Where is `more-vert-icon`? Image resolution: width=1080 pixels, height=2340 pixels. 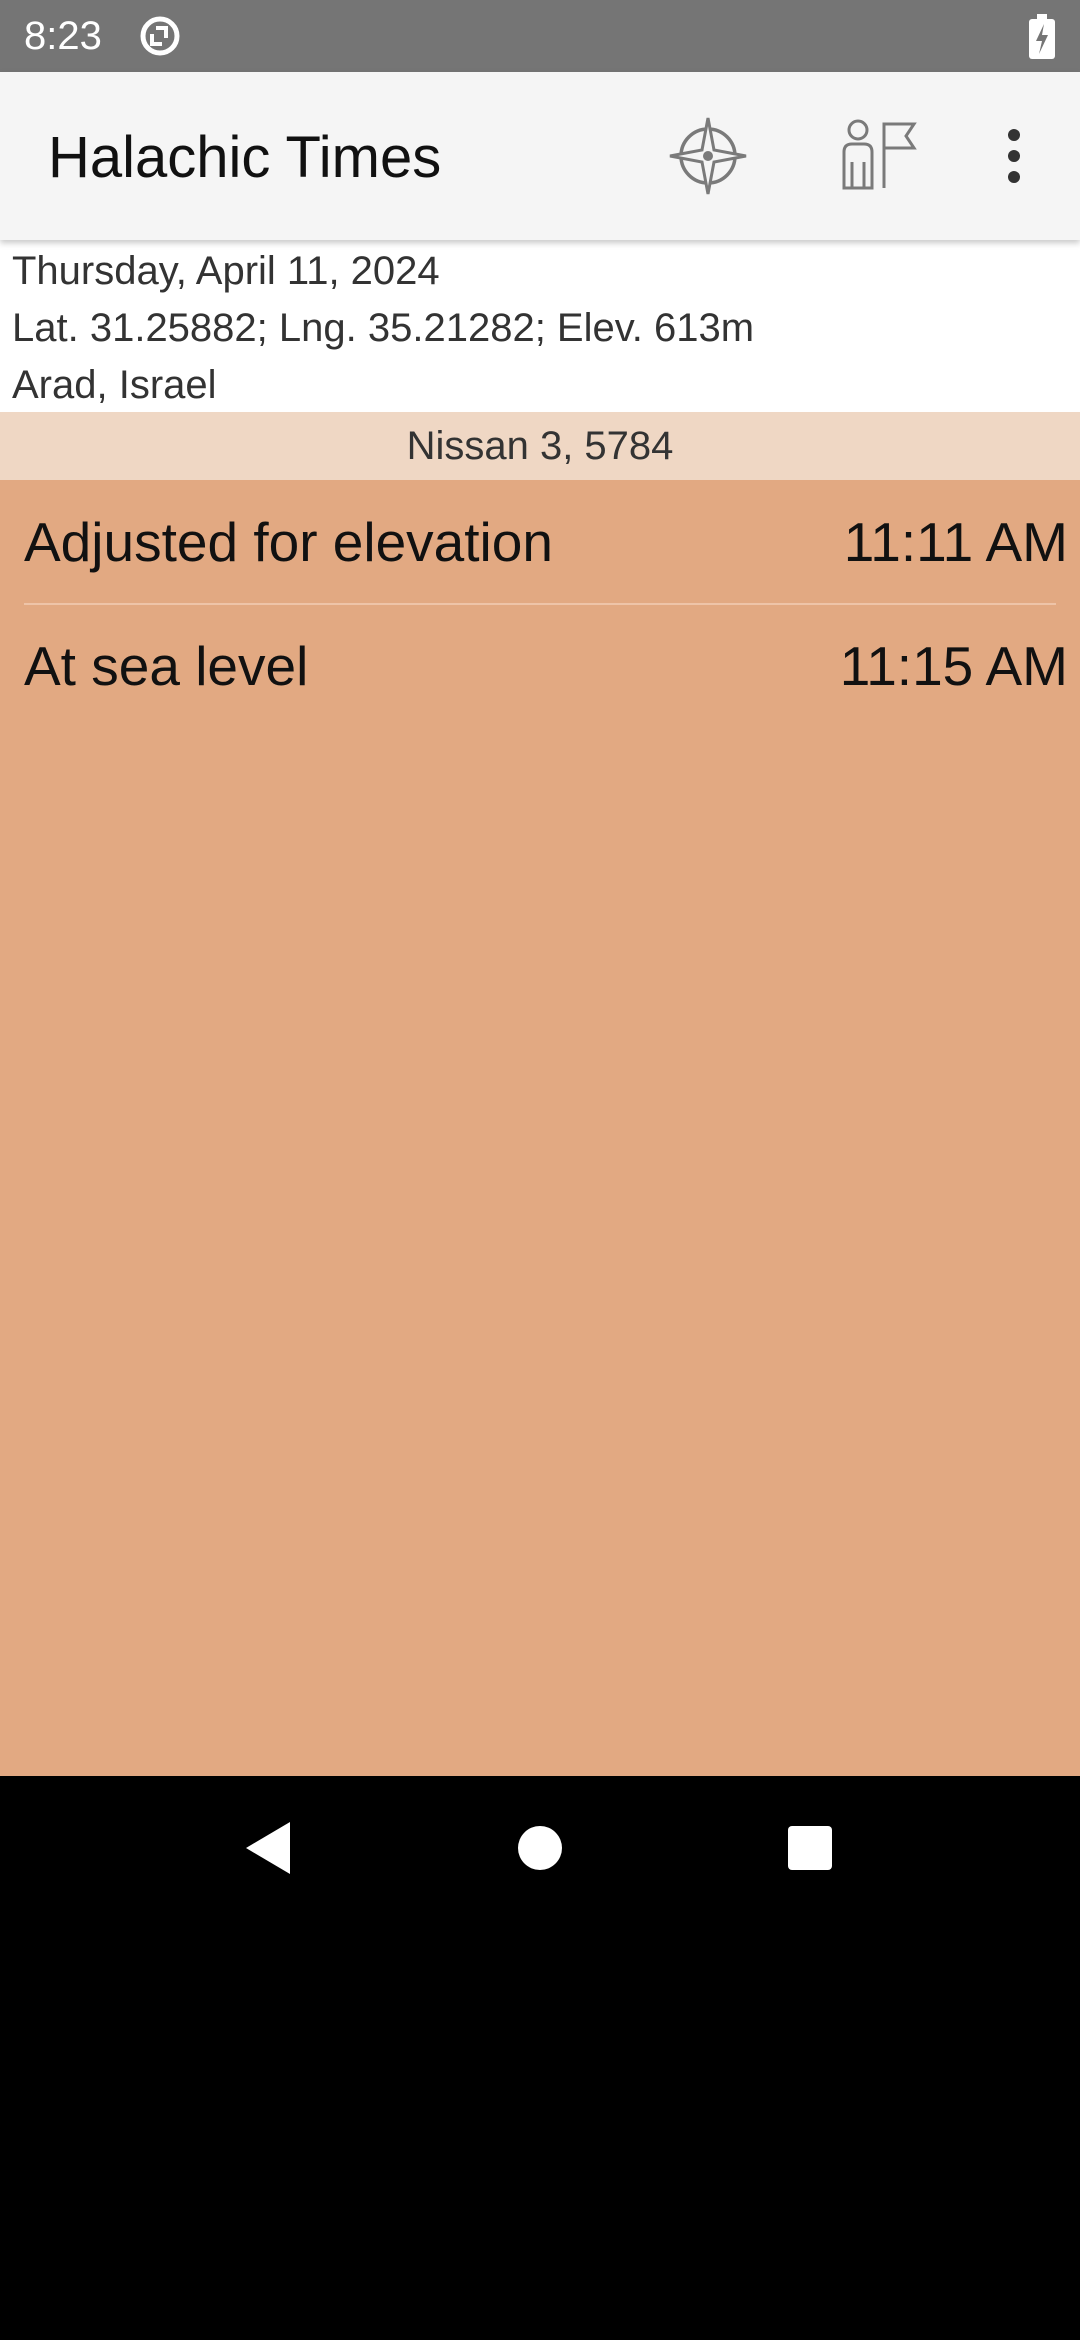
more-vert-icon is located at coordinates (1014, 156).